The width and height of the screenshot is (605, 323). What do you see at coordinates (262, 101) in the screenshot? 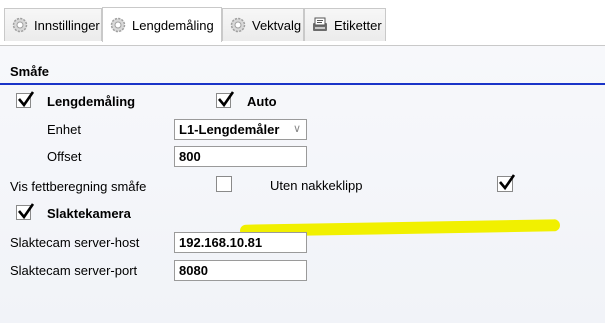
I see `auto-label: Auto` at bounding box center [262, 101].